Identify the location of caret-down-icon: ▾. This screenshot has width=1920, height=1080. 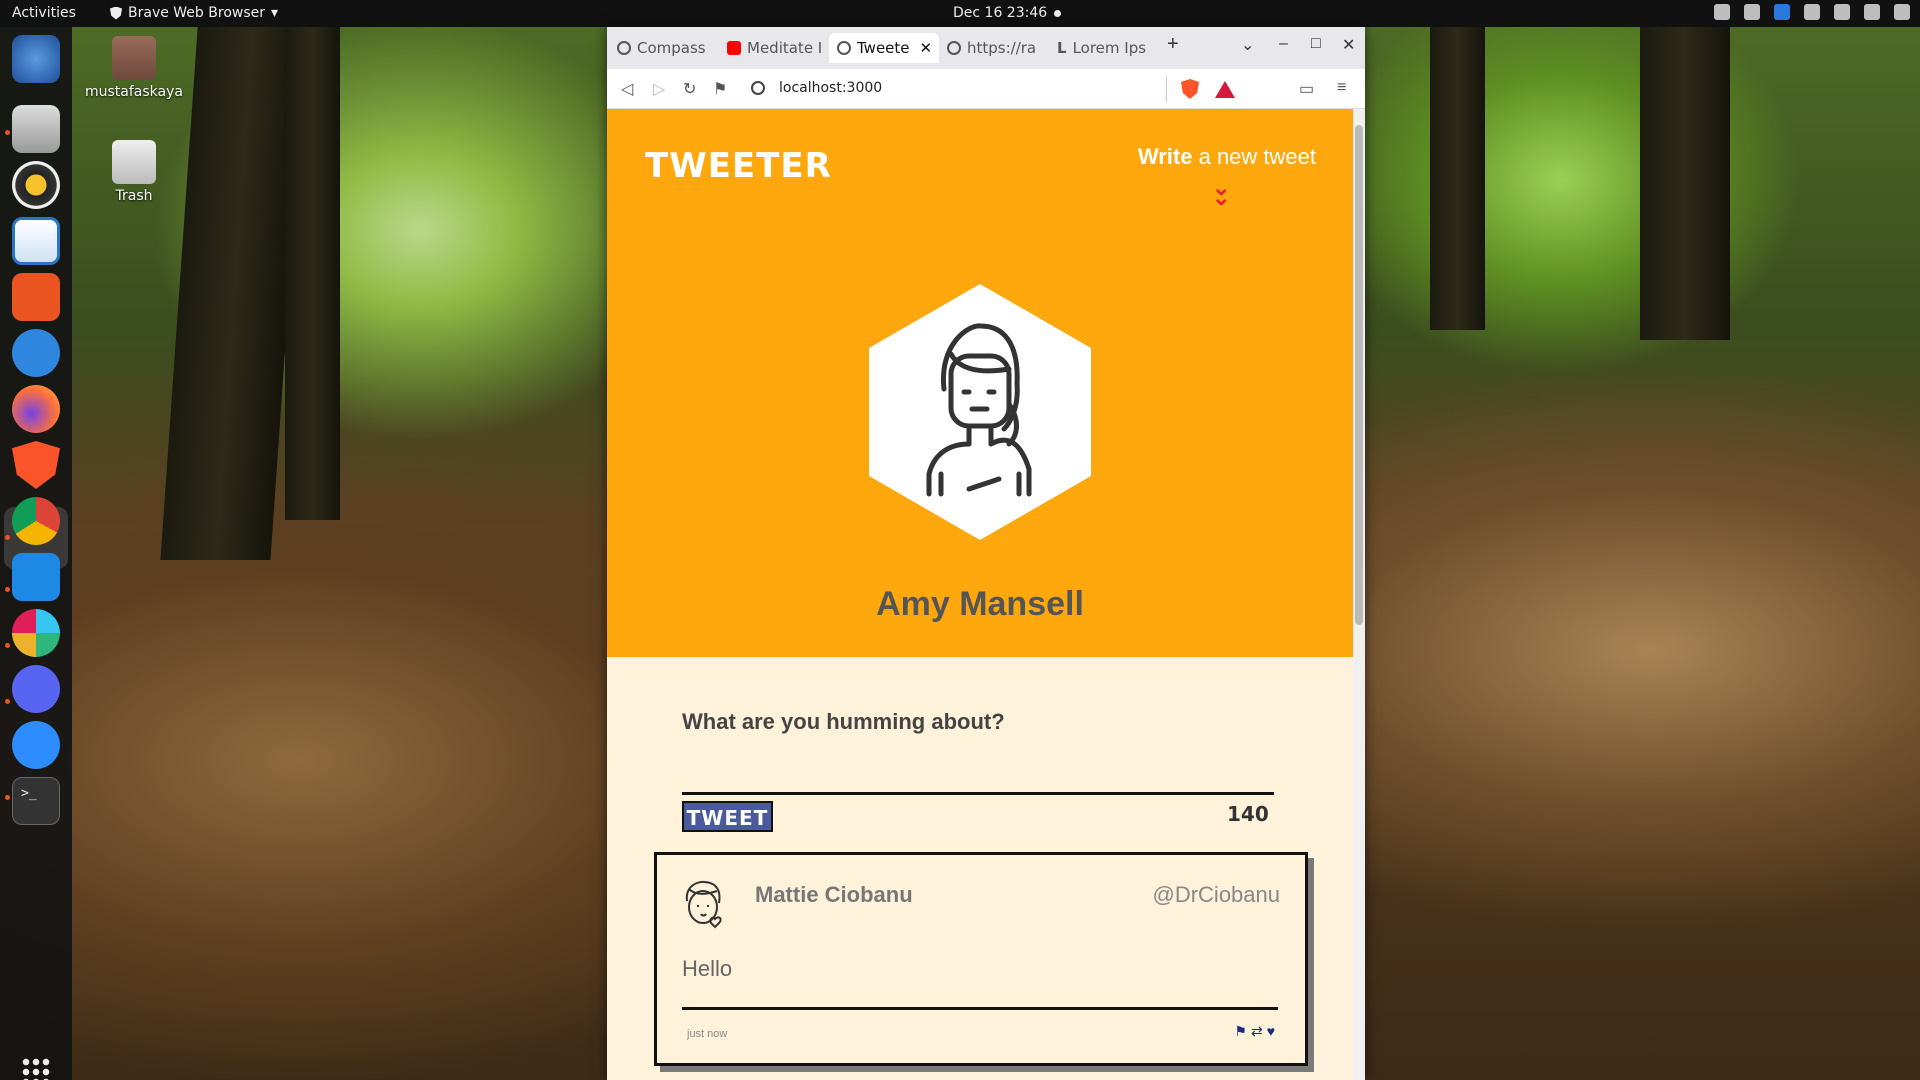
(275, 13).